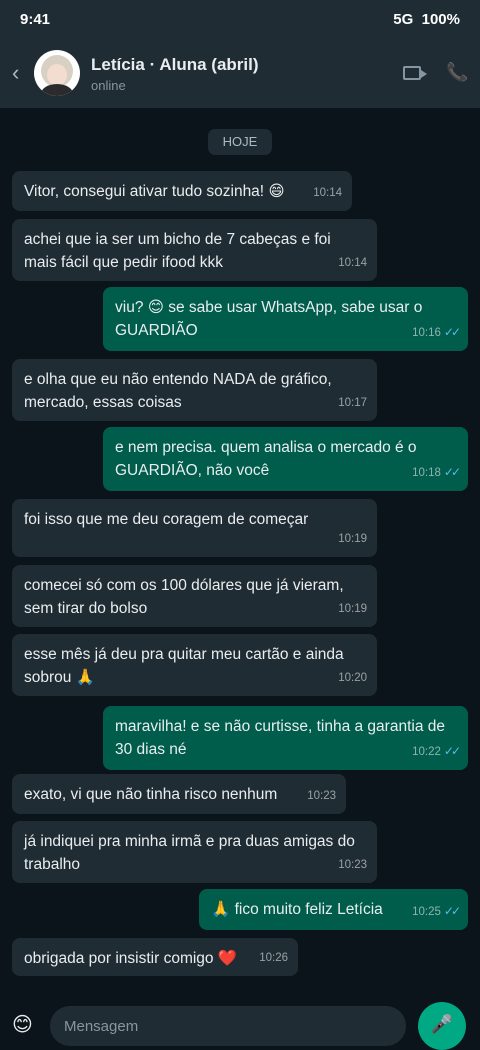  I want to click on message-time: 10:16 ✓✓, so click(436, 332).